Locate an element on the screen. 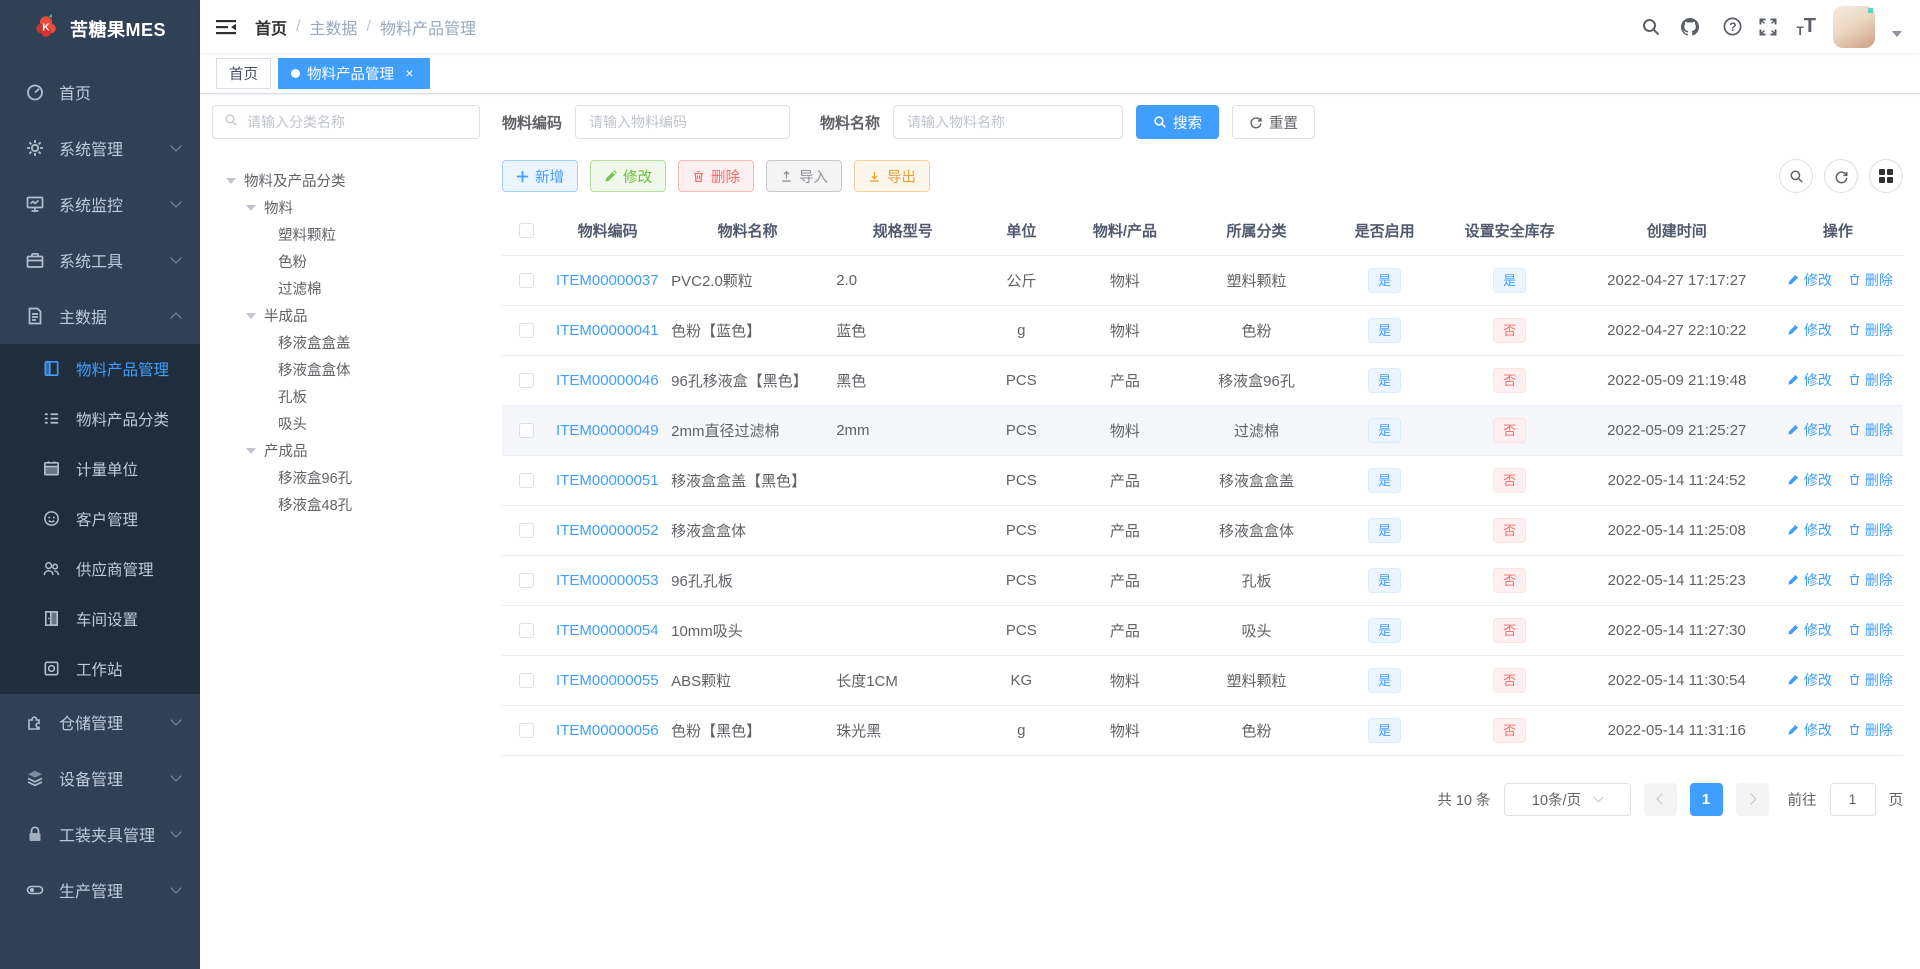 This screenshot has width=1920, height=969. sidebar-item-production-mgmt: 生产管理 is located at coordinates (100, 890).